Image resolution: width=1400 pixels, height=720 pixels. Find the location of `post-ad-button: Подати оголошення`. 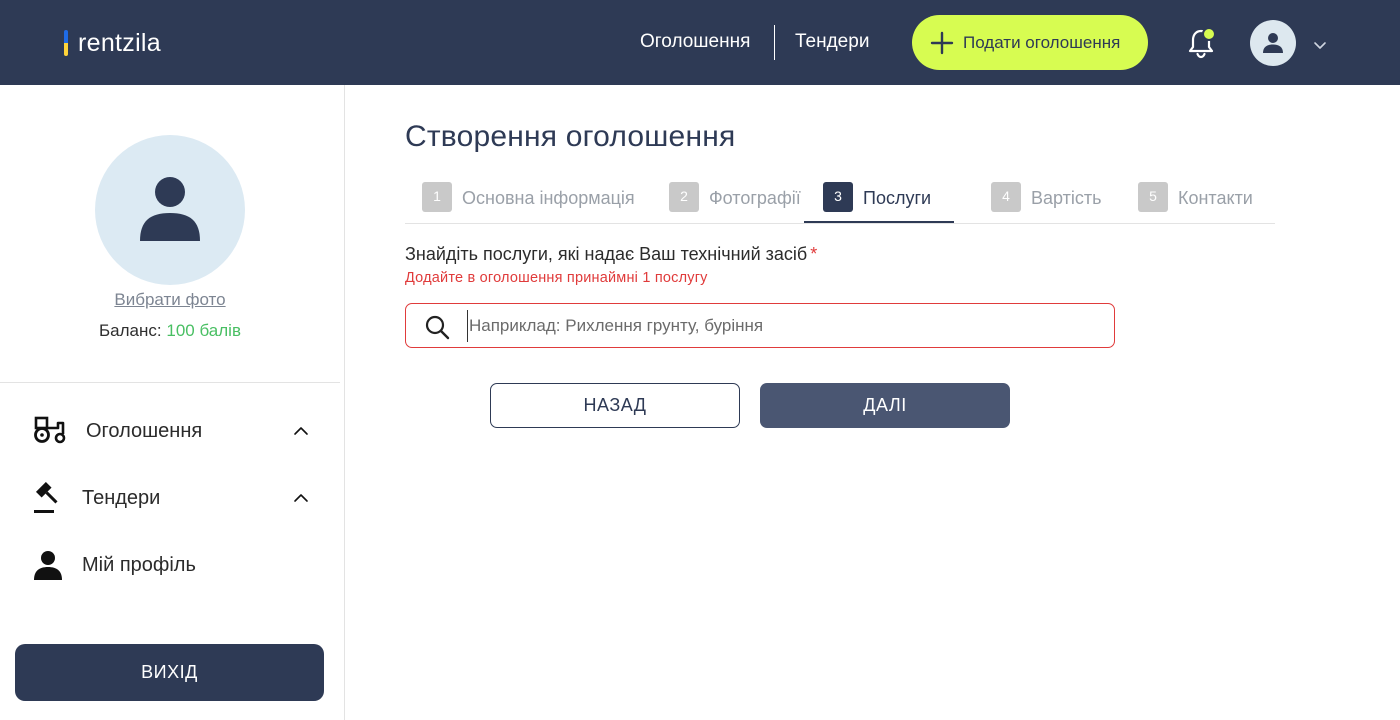

post-ad-button: Подати оголошення is located at coordinates (1030, 42).